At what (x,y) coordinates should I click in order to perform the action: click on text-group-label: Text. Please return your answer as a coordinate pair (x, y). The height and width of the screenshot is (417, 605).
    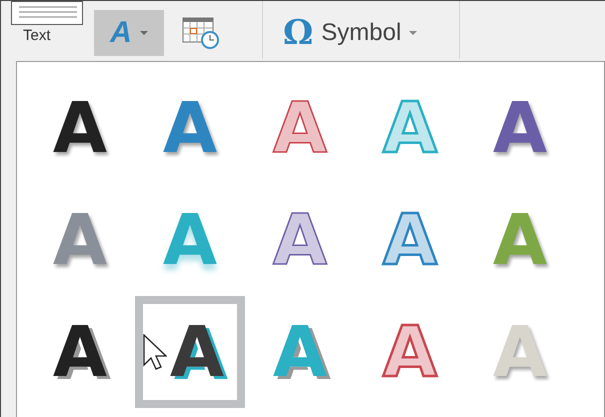
    Looking at the image, I should click on (37, 35).